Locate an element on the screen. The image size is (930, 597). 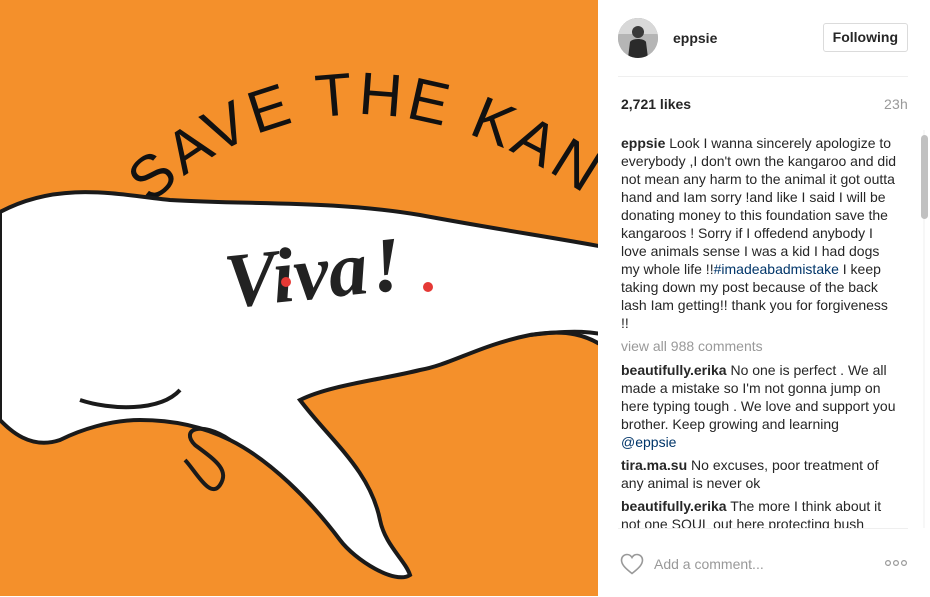
comments-scrollbar is located at coordinates (924, 329).